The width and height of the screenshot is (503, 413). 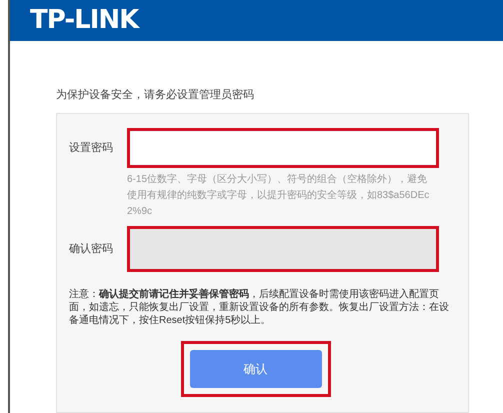 What do you see at coordinates (91, 249) in the screenshot?
I see `field-label: 确认密码` at bounding box center [91, 249].